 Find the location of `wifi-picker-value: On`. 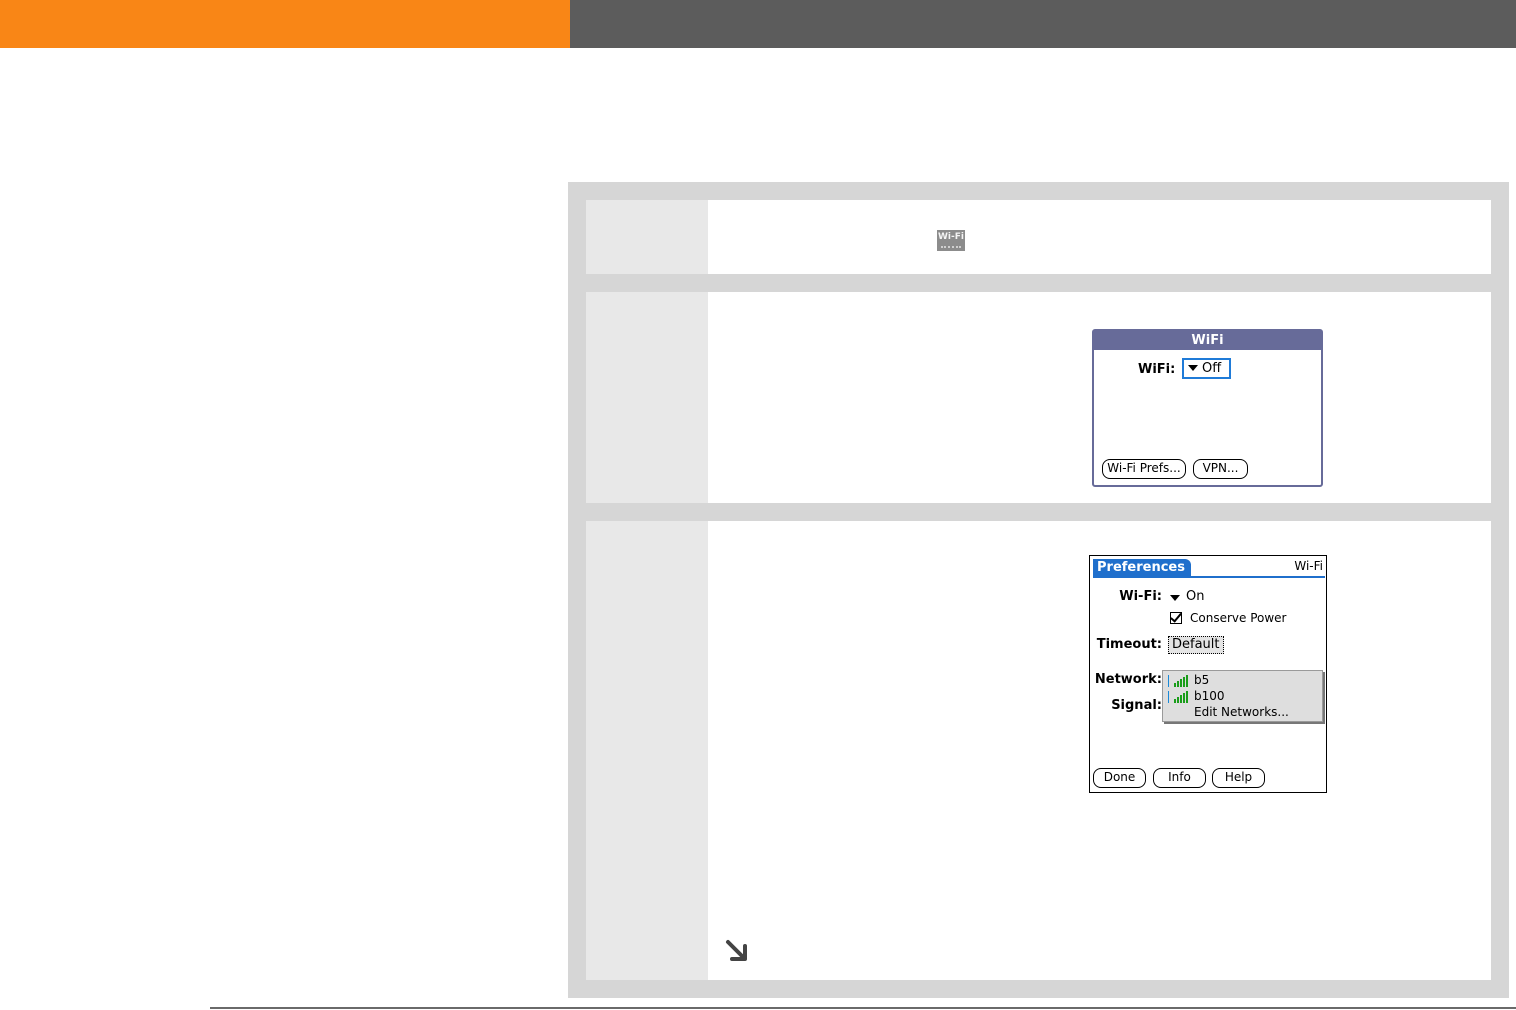

wifi-picker-value: On is located at coordinates (1195, 596).